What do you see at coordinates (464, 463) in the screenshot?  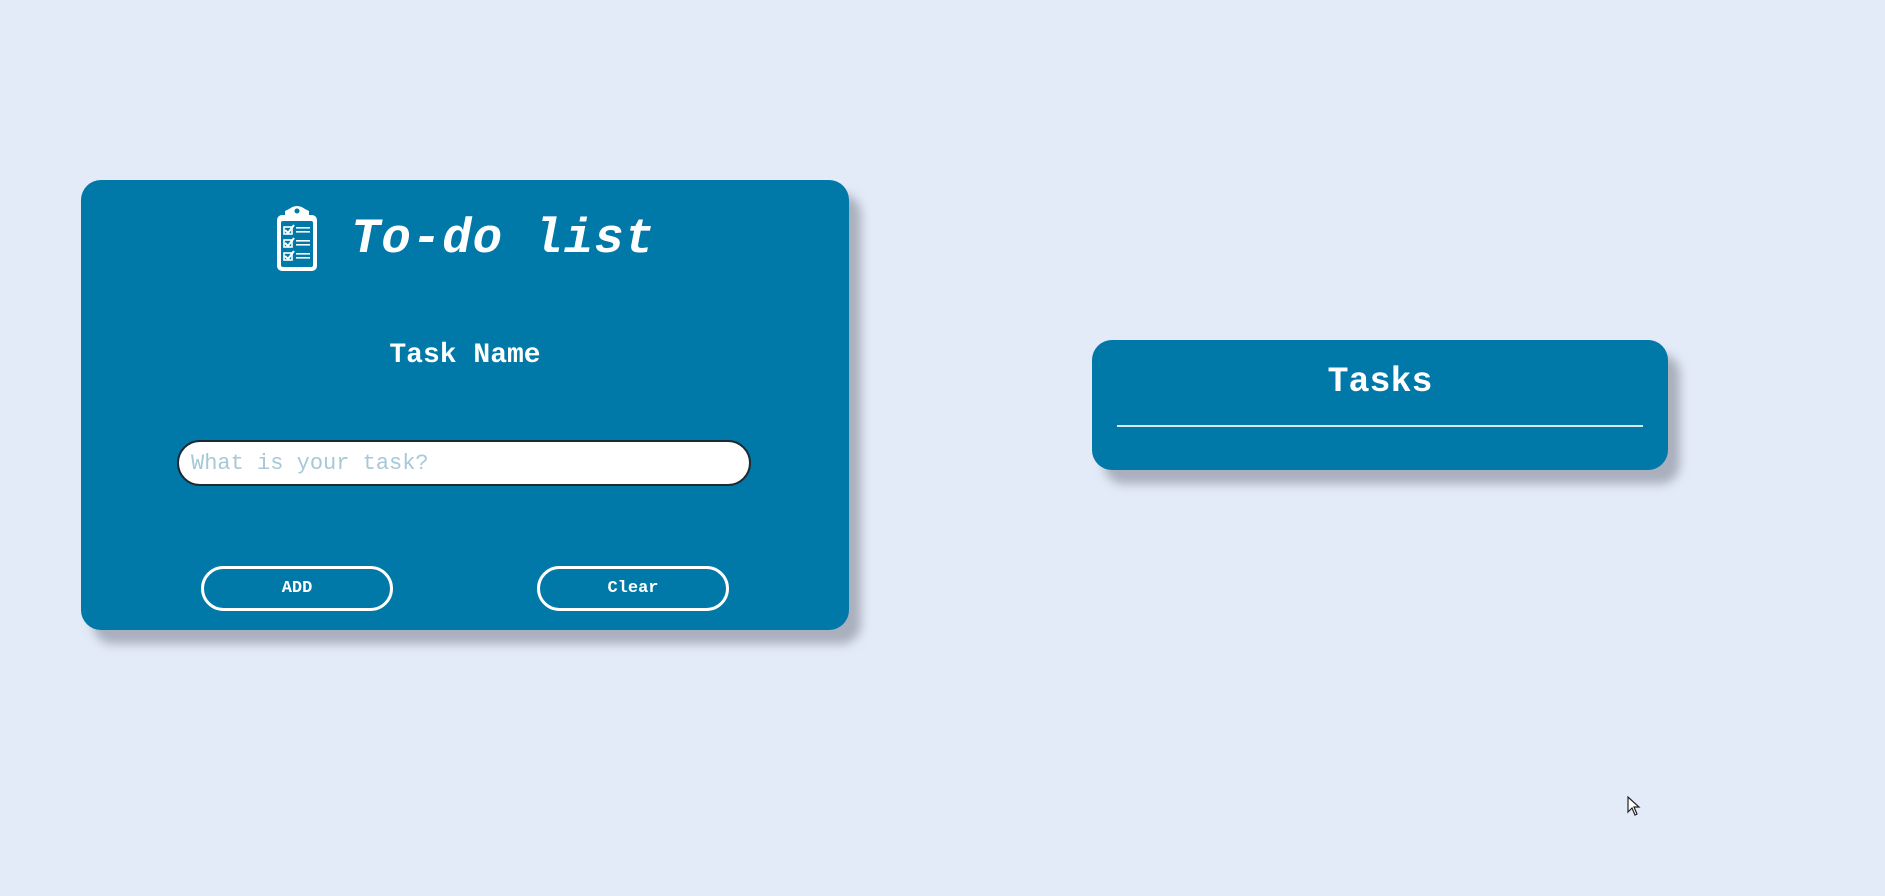 I see `task-name-input` at bounding box center [464, 463].